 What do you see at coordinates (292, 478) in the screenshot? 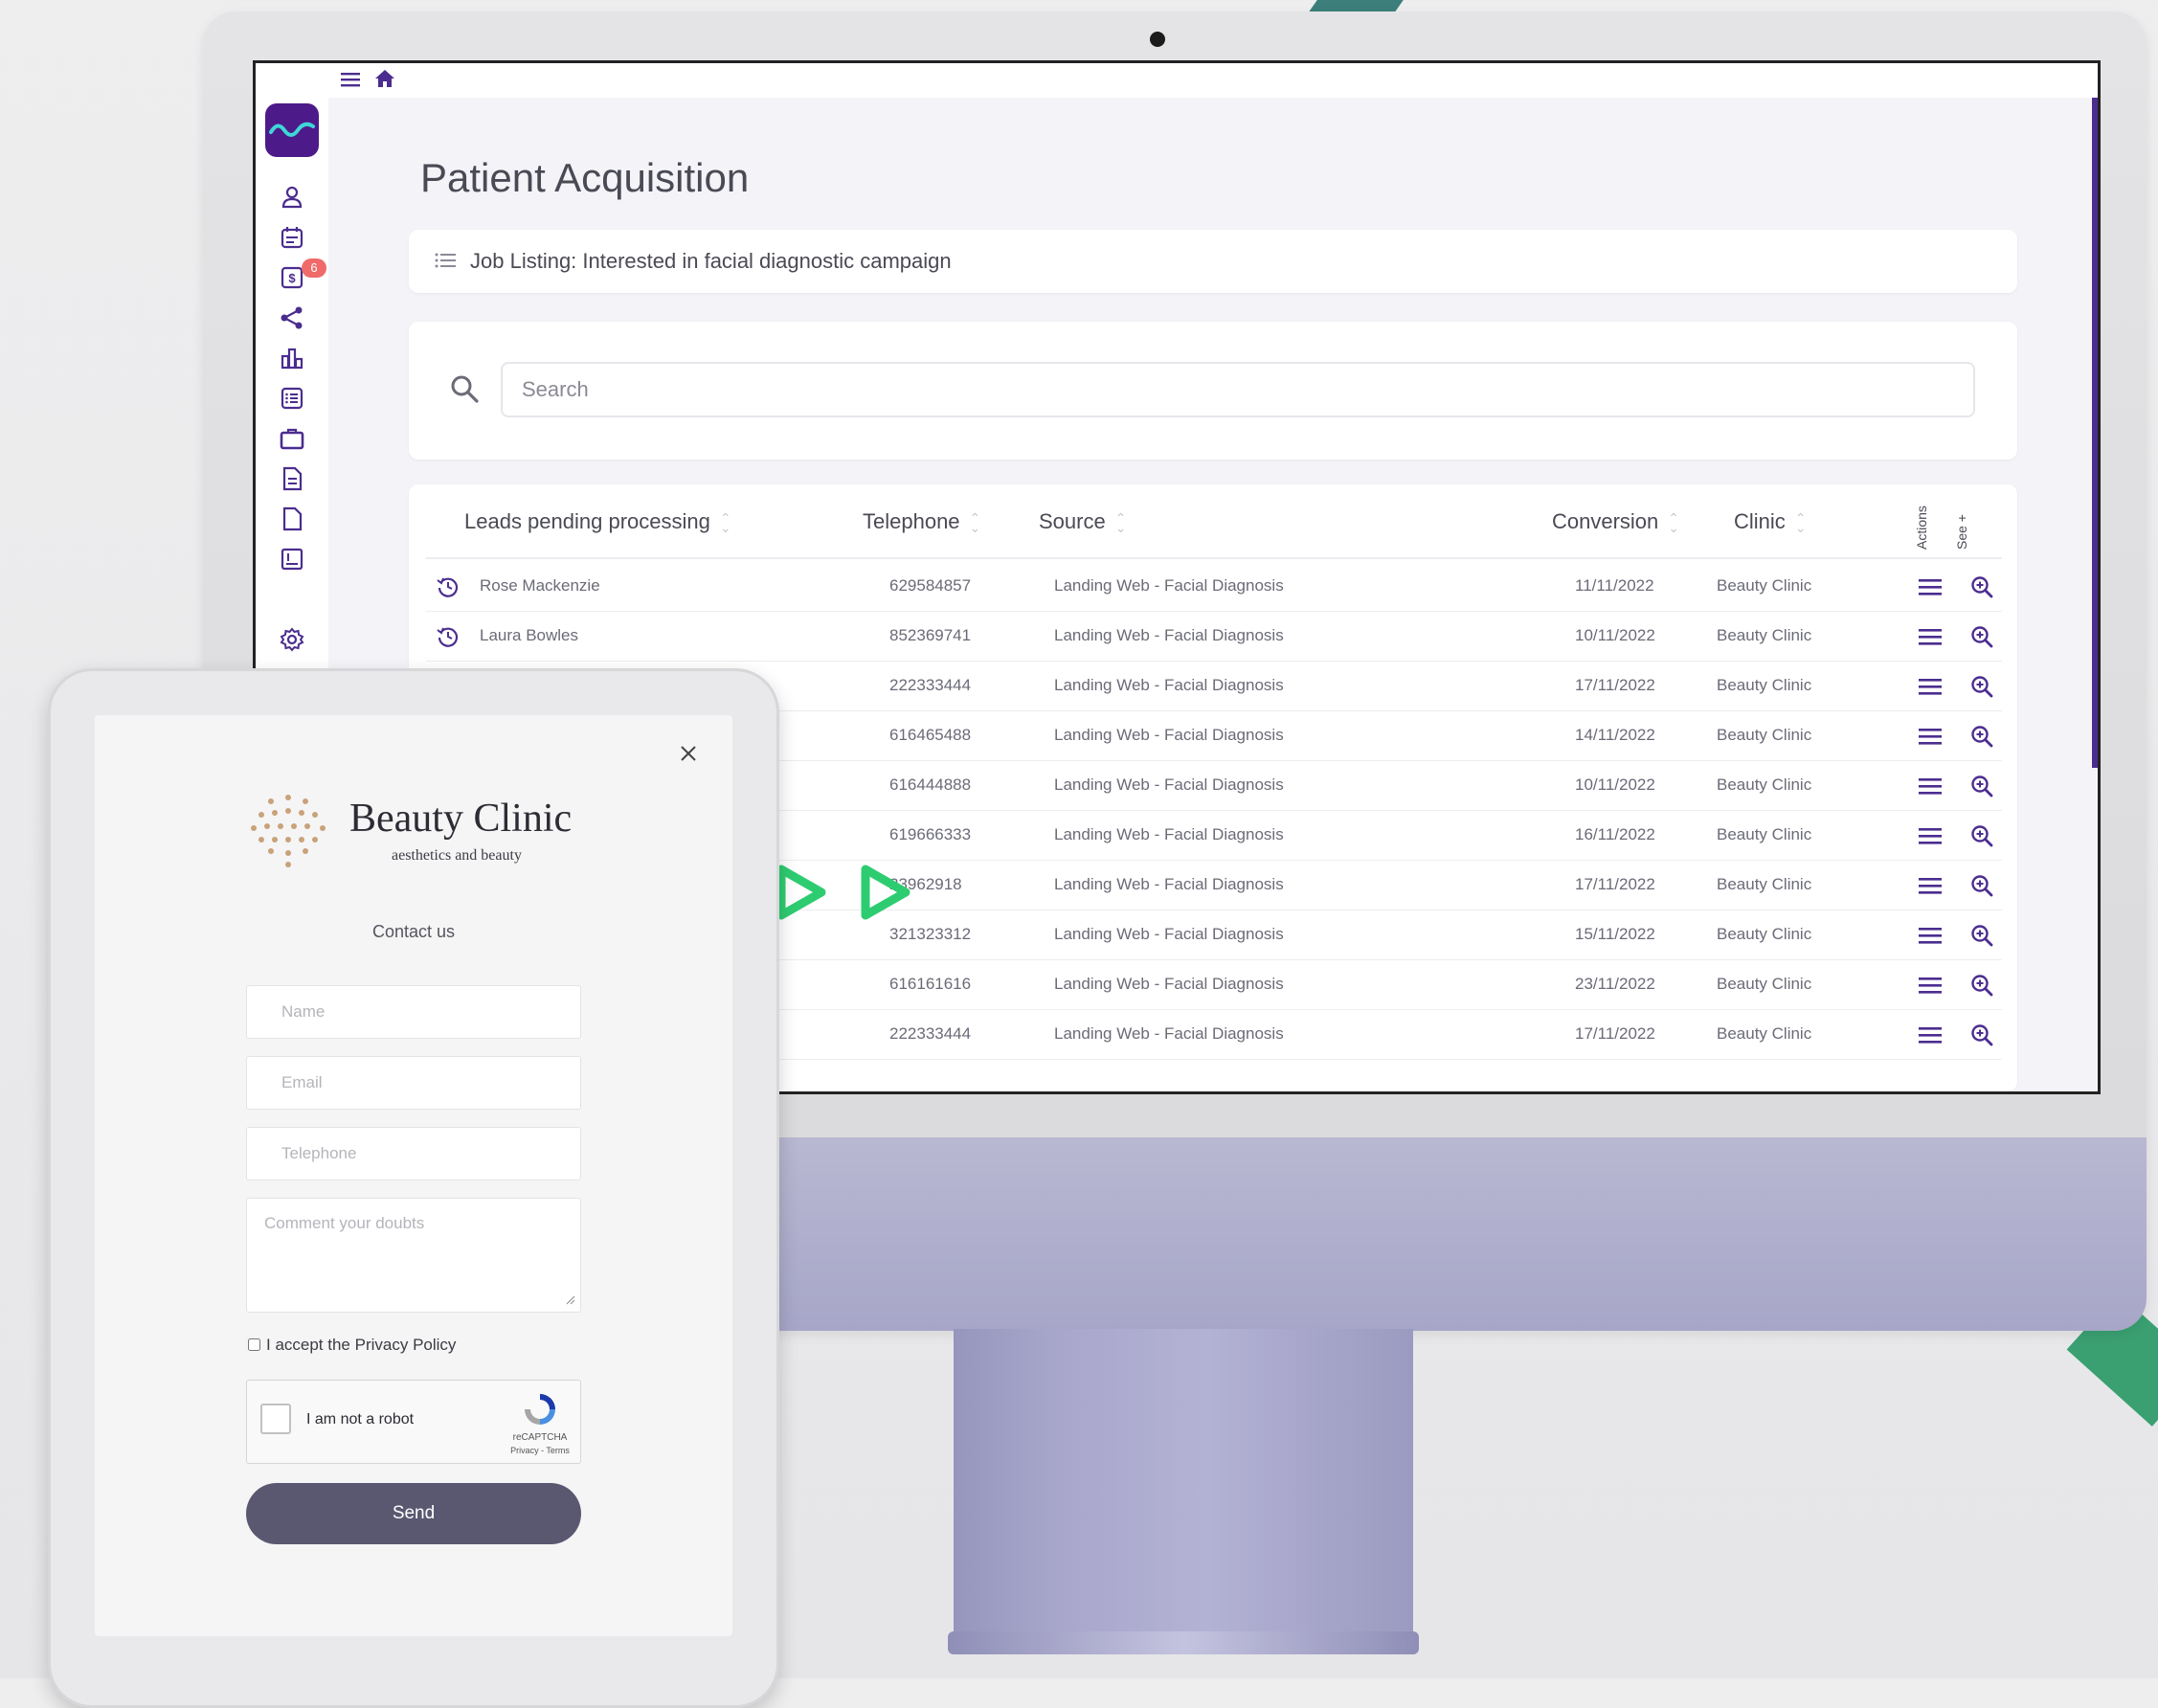
I see `document-icon` at bounding box center [292, 478].